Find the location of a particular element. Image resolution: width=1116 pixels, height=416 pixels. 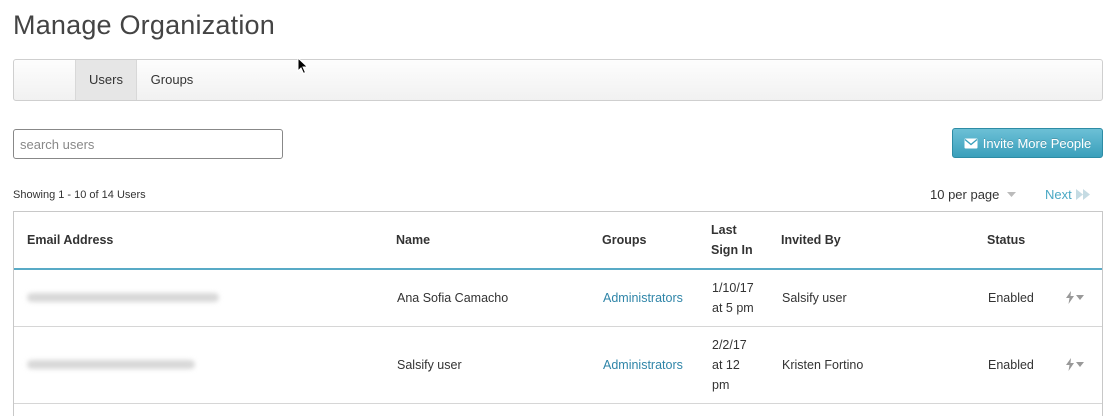

page-title: Manage Organization is located at coordinates (144, 25).